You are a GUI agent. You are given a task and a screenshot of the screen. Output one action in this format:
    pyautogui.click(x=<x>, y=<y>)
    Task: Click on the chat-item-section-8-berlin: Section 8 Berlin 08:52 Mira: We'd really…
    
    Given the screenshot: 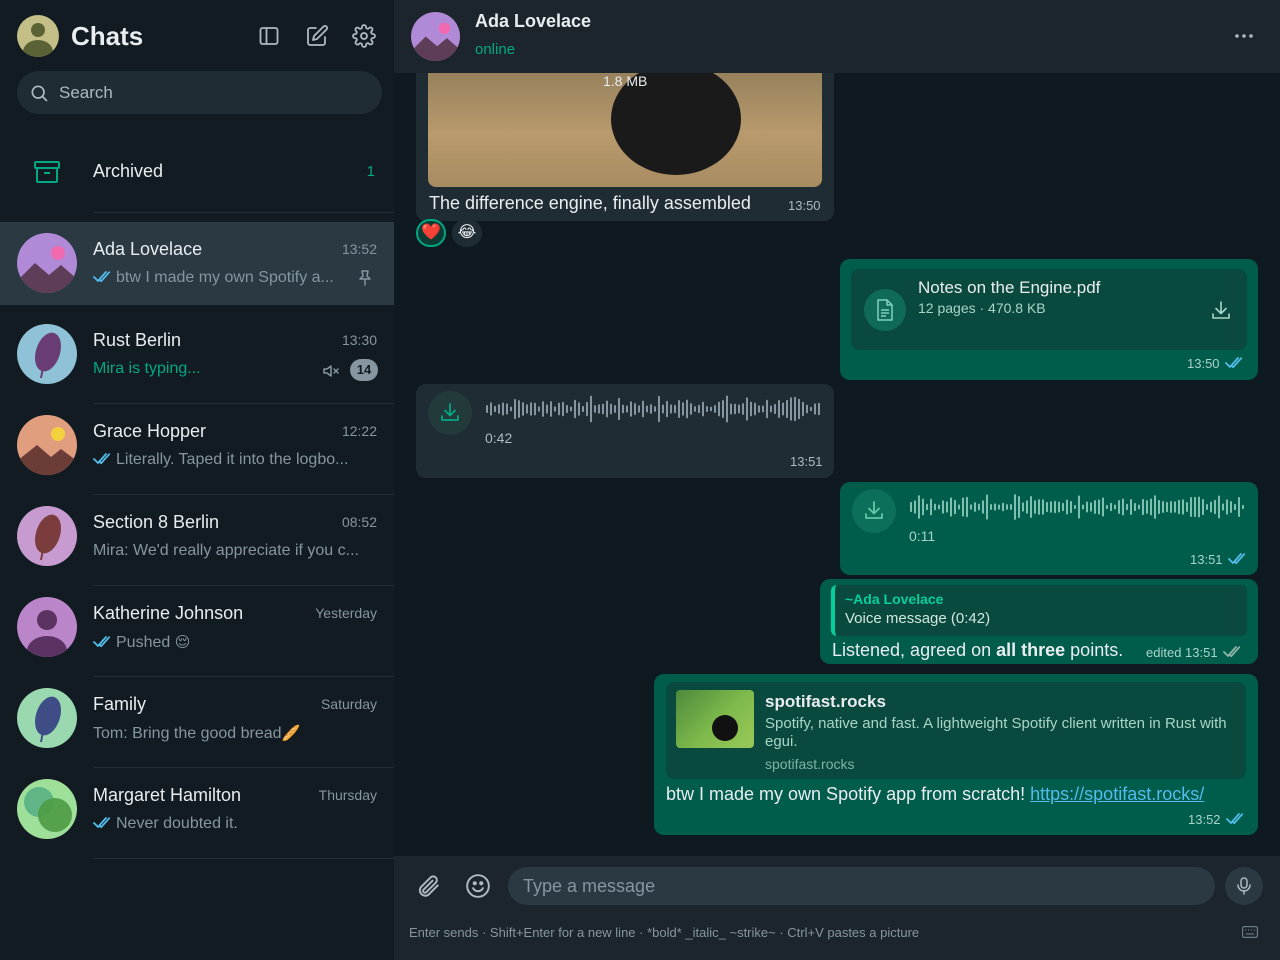 What is the action you would take?
    pyautogui.click(x=197, y=540)
    